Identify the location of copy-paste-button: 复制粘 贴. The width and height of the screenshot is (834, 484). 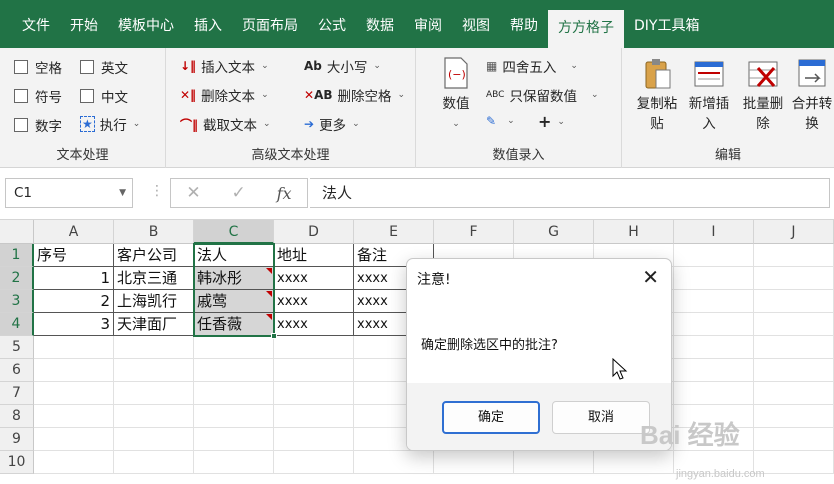
(657, 95).